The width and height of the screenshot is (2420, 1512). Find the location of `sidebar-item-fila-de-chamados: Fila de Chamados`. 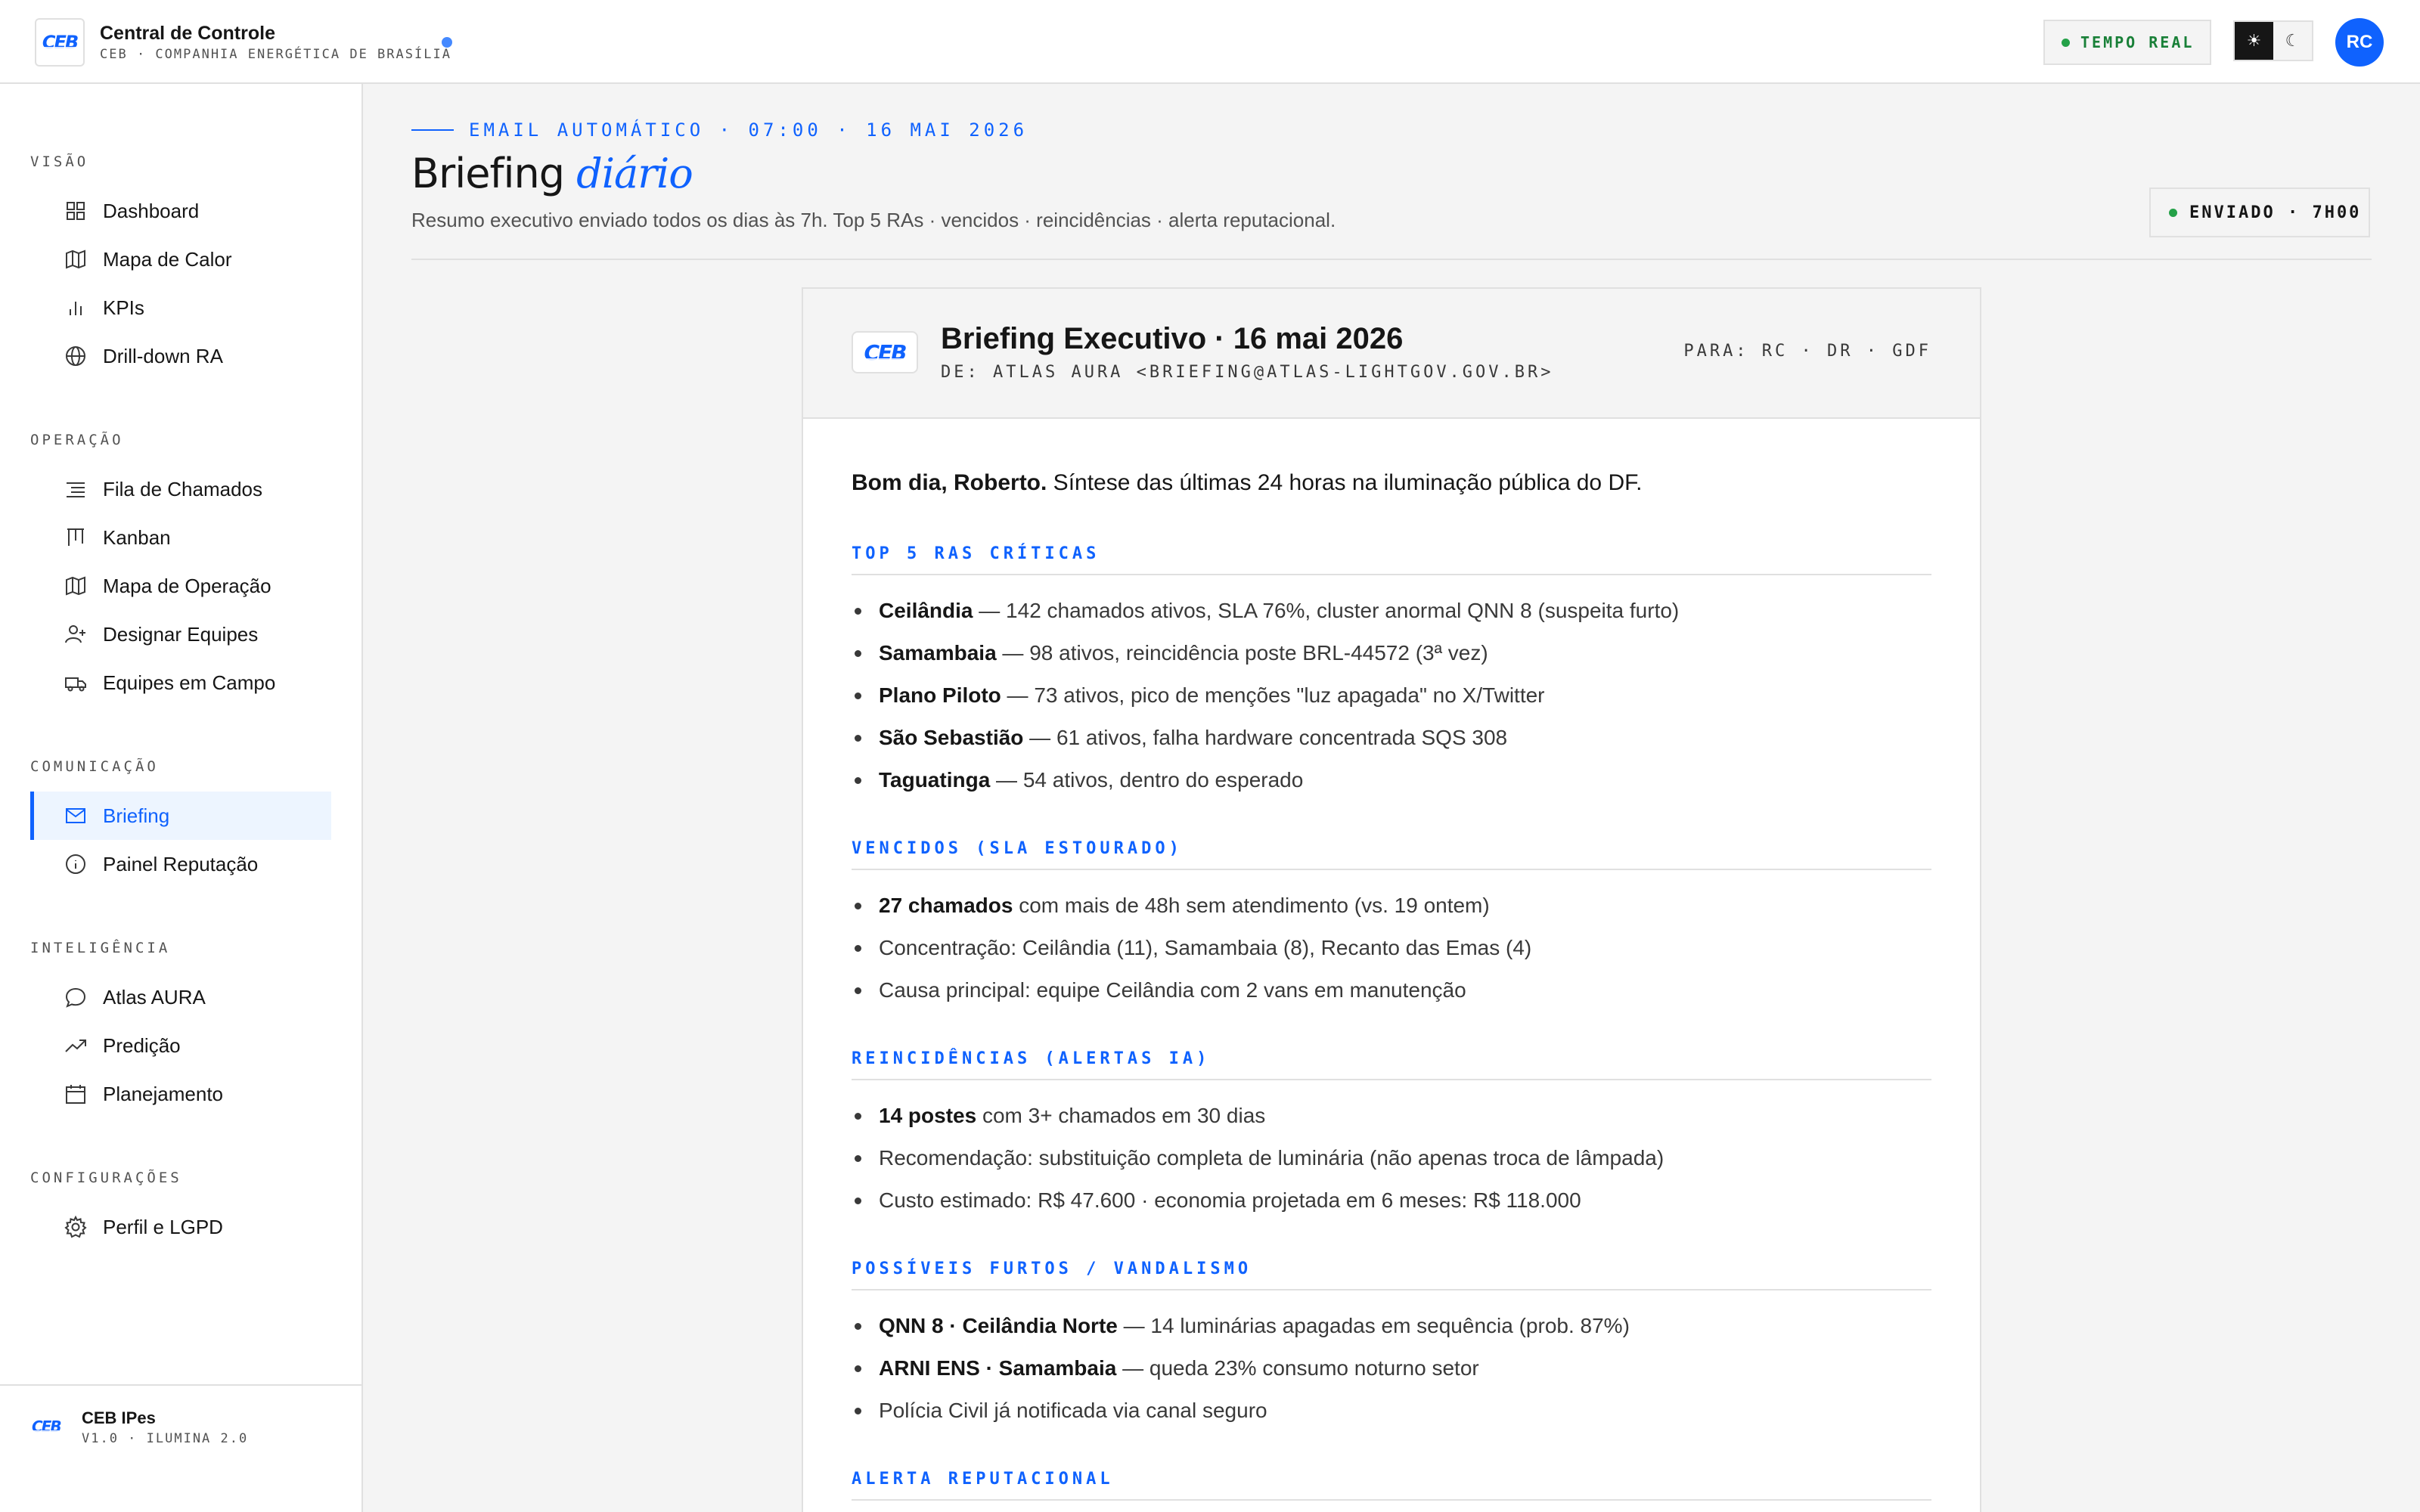

sidebar-item-fila-de-chamados: Fila de Chamados is located at coordinates (180, 489).